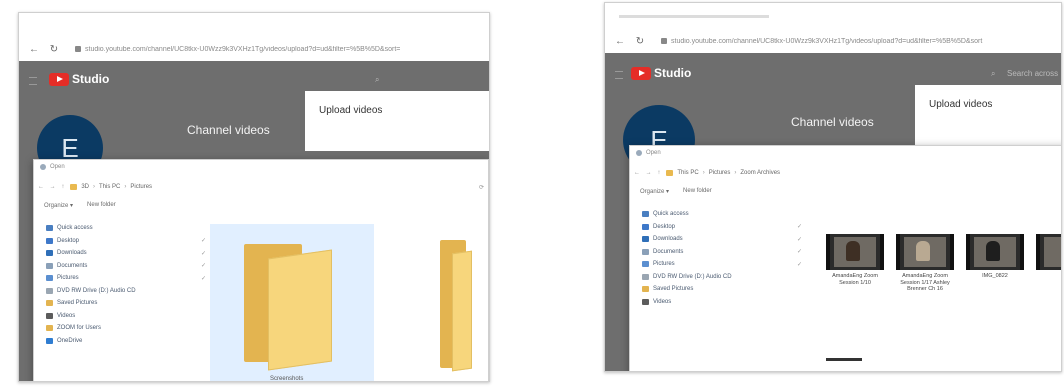  I want to click on nav-item-label: Pictures, so click(664, 264).